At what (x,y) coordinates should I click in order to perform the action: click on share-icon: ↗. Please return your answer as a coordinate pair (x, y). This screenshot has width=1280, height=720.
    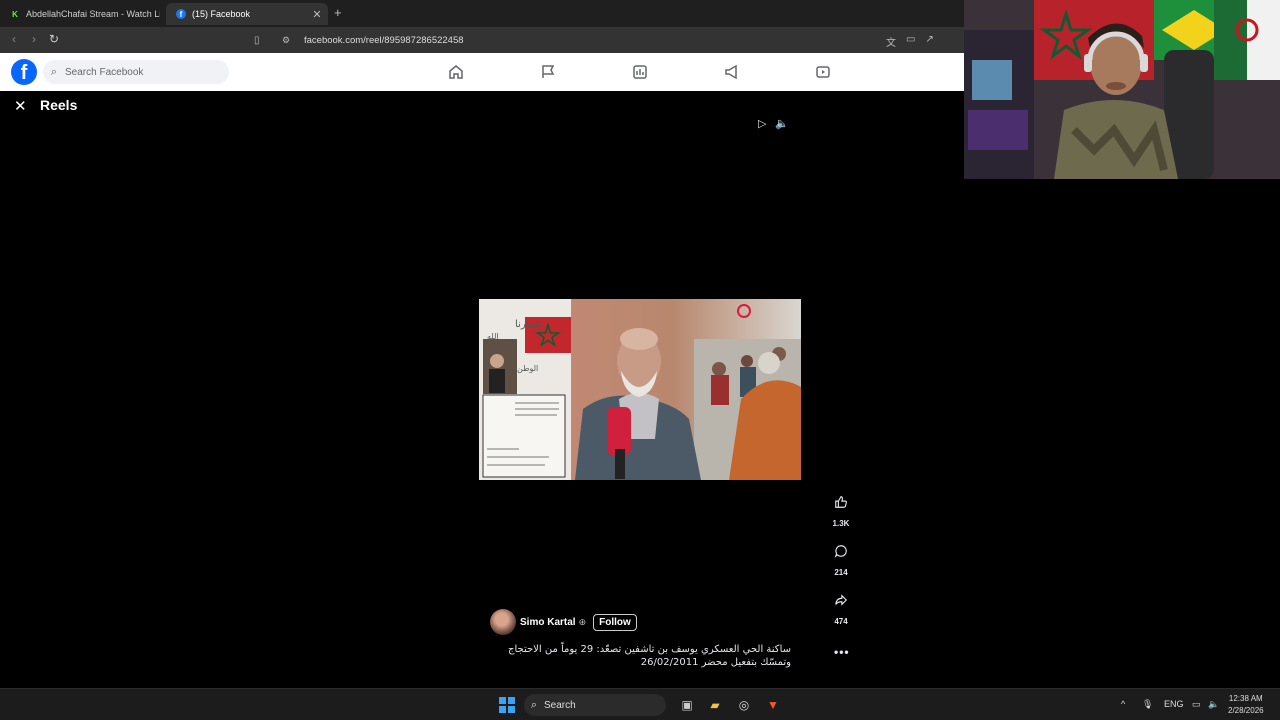
    Looking at the image, I should click on (929, 41).